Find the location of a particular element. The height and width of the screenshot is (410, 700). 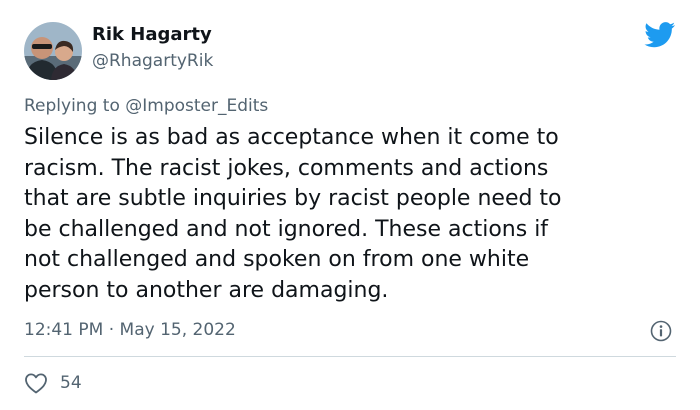

tweet-timestamp: 12:41 PM · May 15, 2022 is located at coordinates (130, 330).